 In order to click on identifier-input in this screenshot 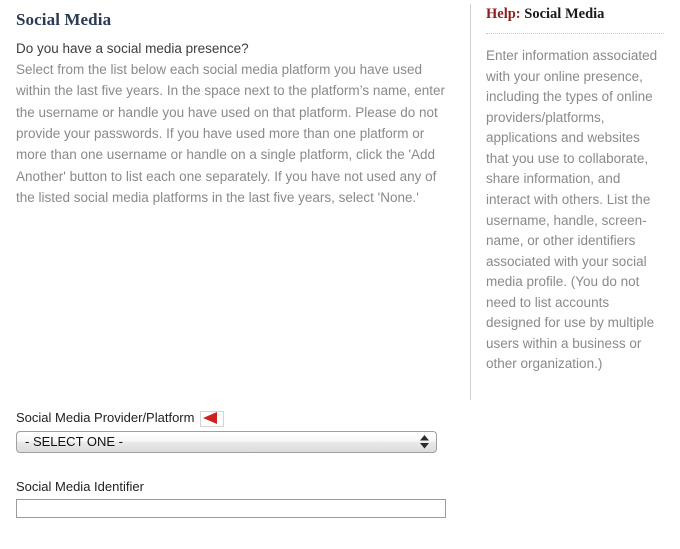, I will do `click(231, 508)`.